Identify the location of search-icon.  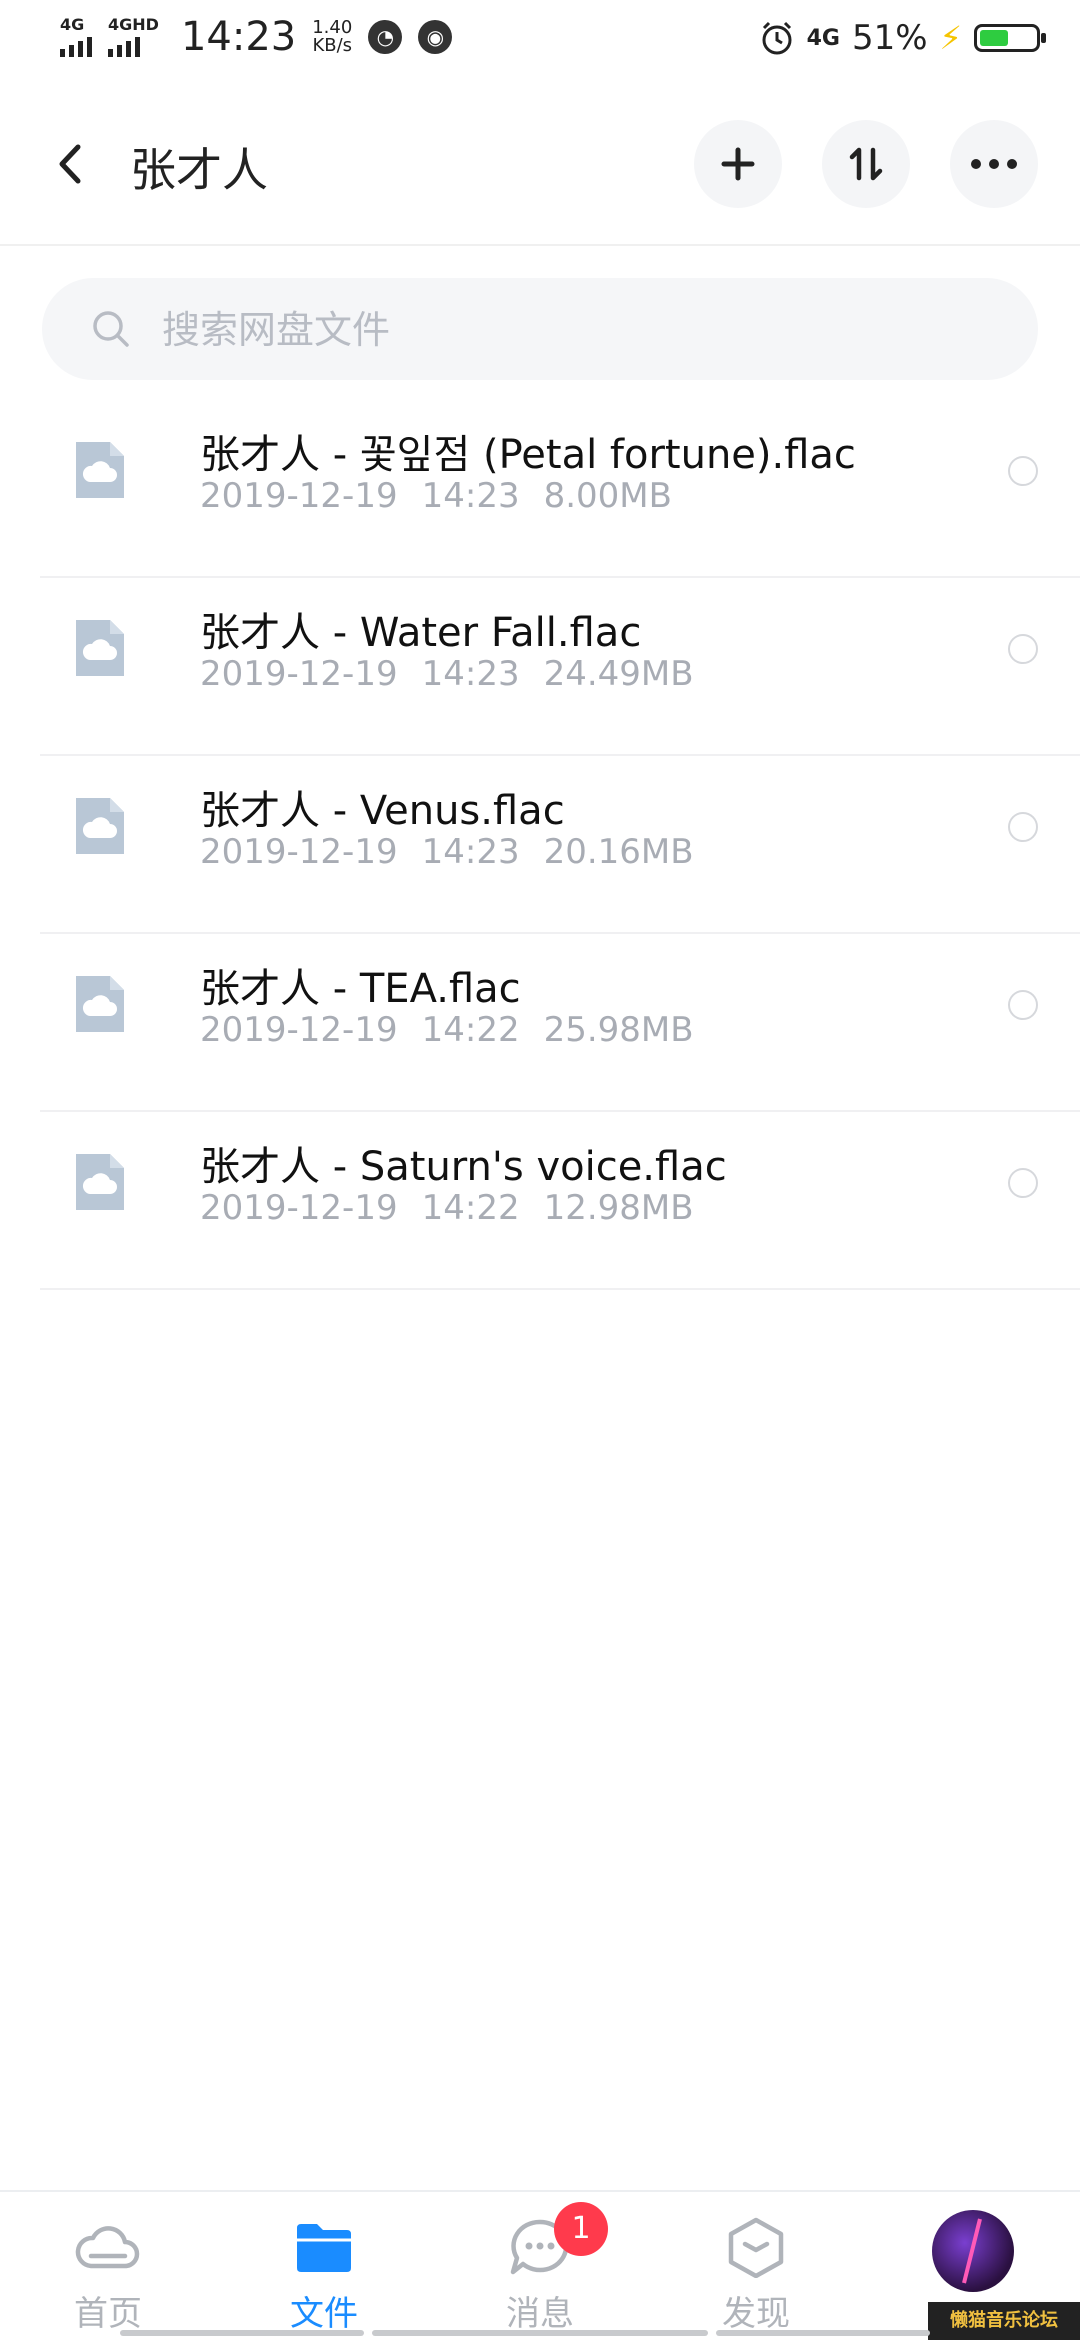
(111, 329).